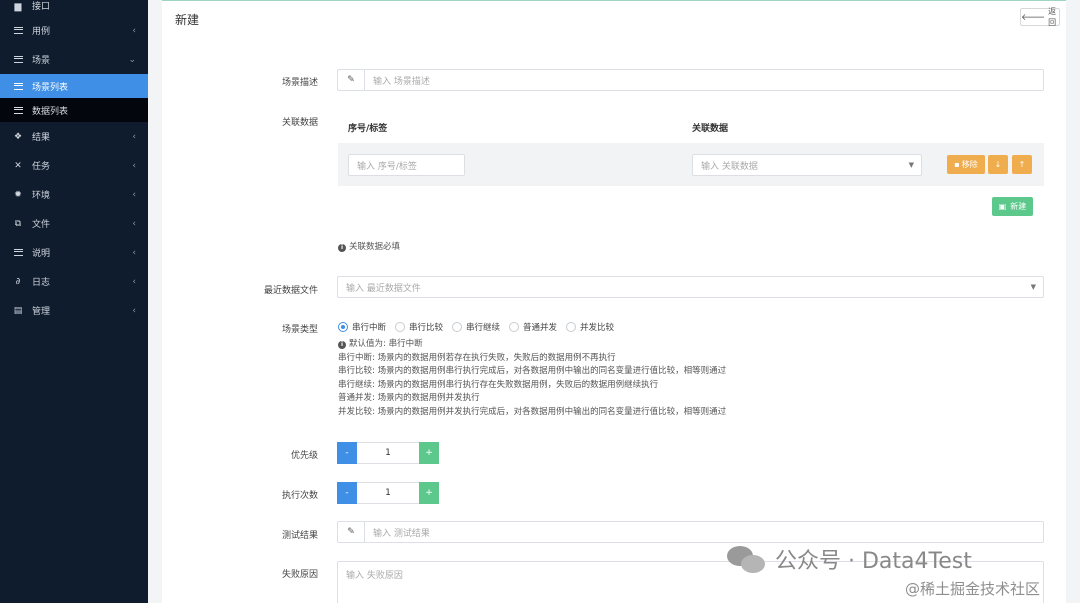 The height and width of the screenshot is (603, 1080). I want to click on radio-label: 普通并发, so click(540, 328).